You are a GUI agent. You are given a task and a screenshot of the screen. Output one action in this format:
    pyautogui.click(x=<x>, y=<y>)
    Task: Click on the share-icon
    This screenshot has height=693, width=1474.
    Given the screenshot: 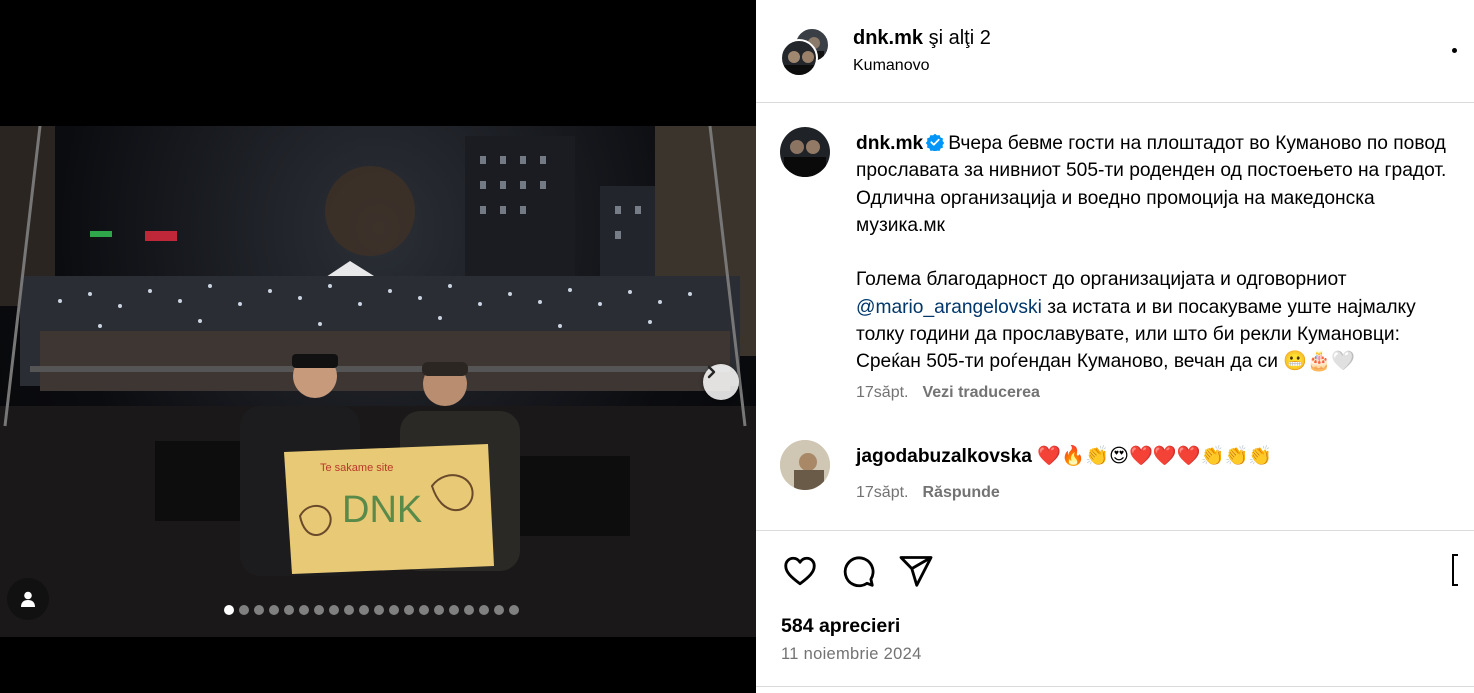 What is the action you would take?
    pyautogui.click(x=916, y=571)
    